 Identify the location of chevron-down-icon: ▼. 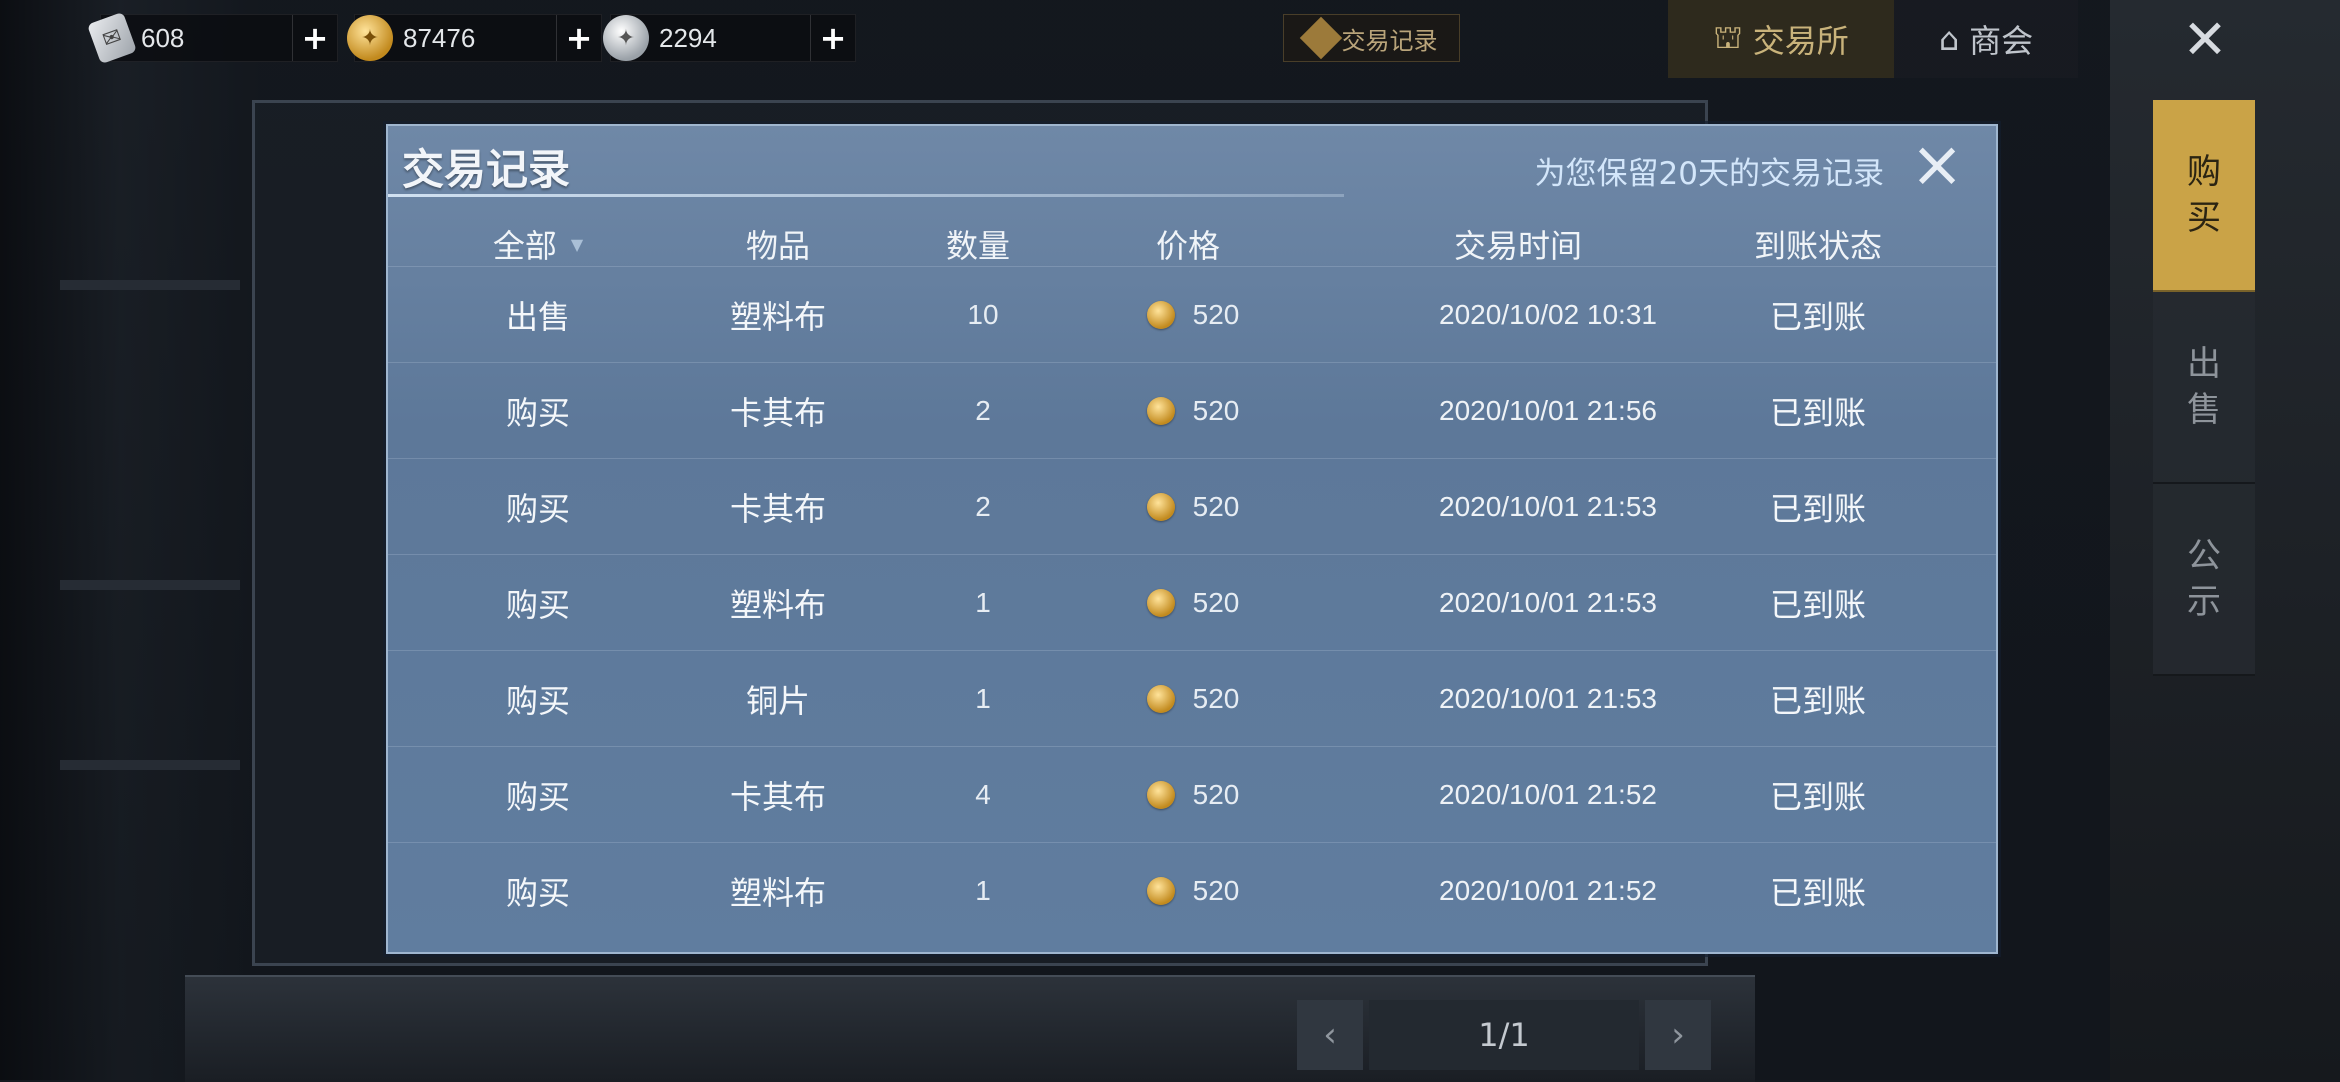
(577, 244).